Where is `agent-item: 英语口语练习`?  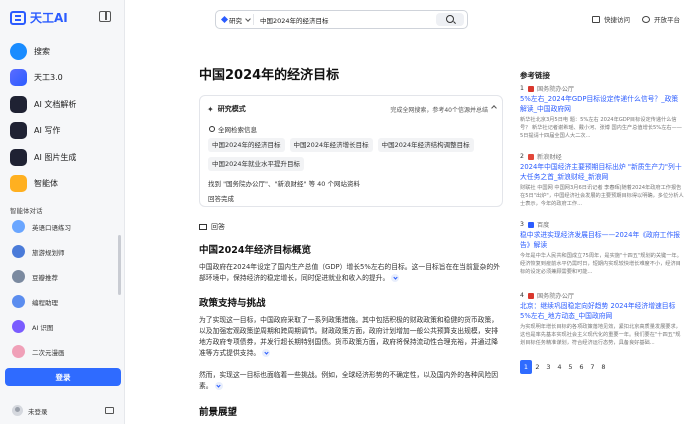 agent-item: 英语口语练习 is located at coordinates (61, 226).